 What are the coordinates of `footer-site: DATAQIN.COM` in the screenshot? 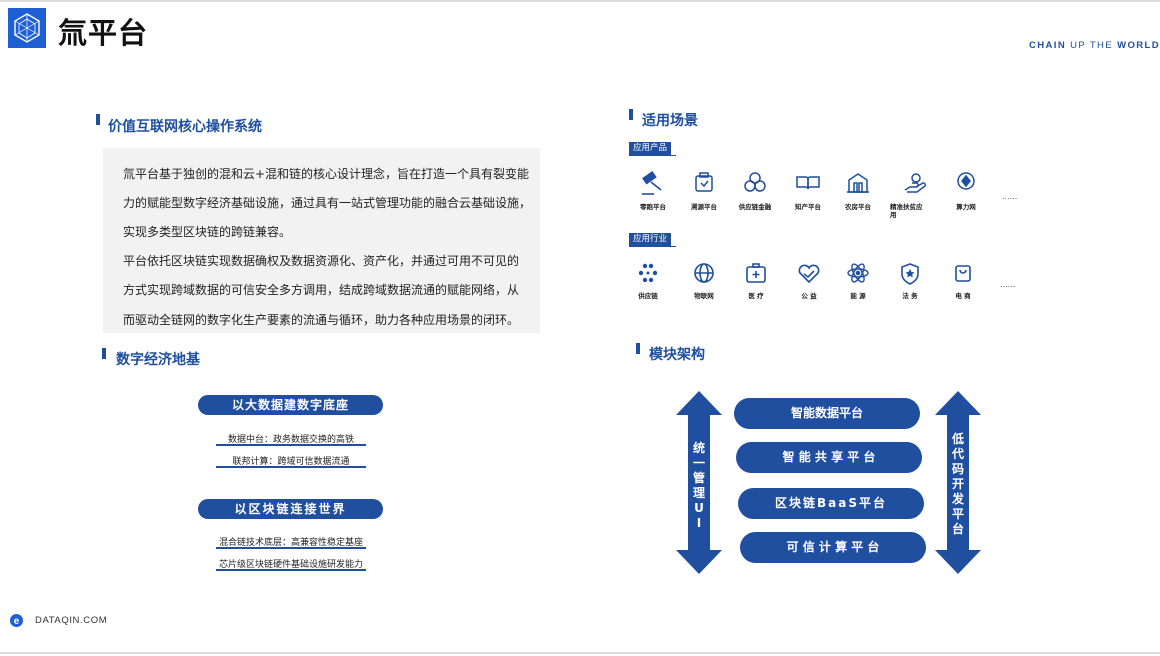 It's located at (71, 620).